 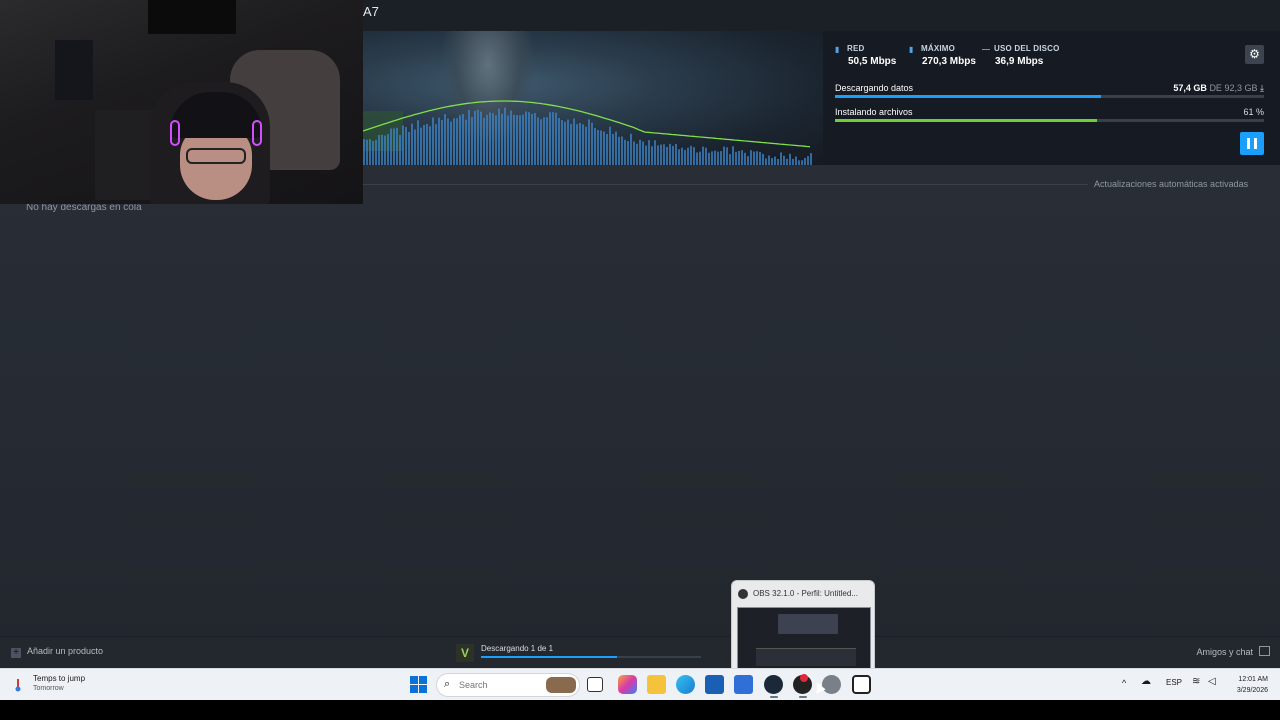 I want to click on disk-label: USO DEL DISCO, so click(x=1027, y=48).